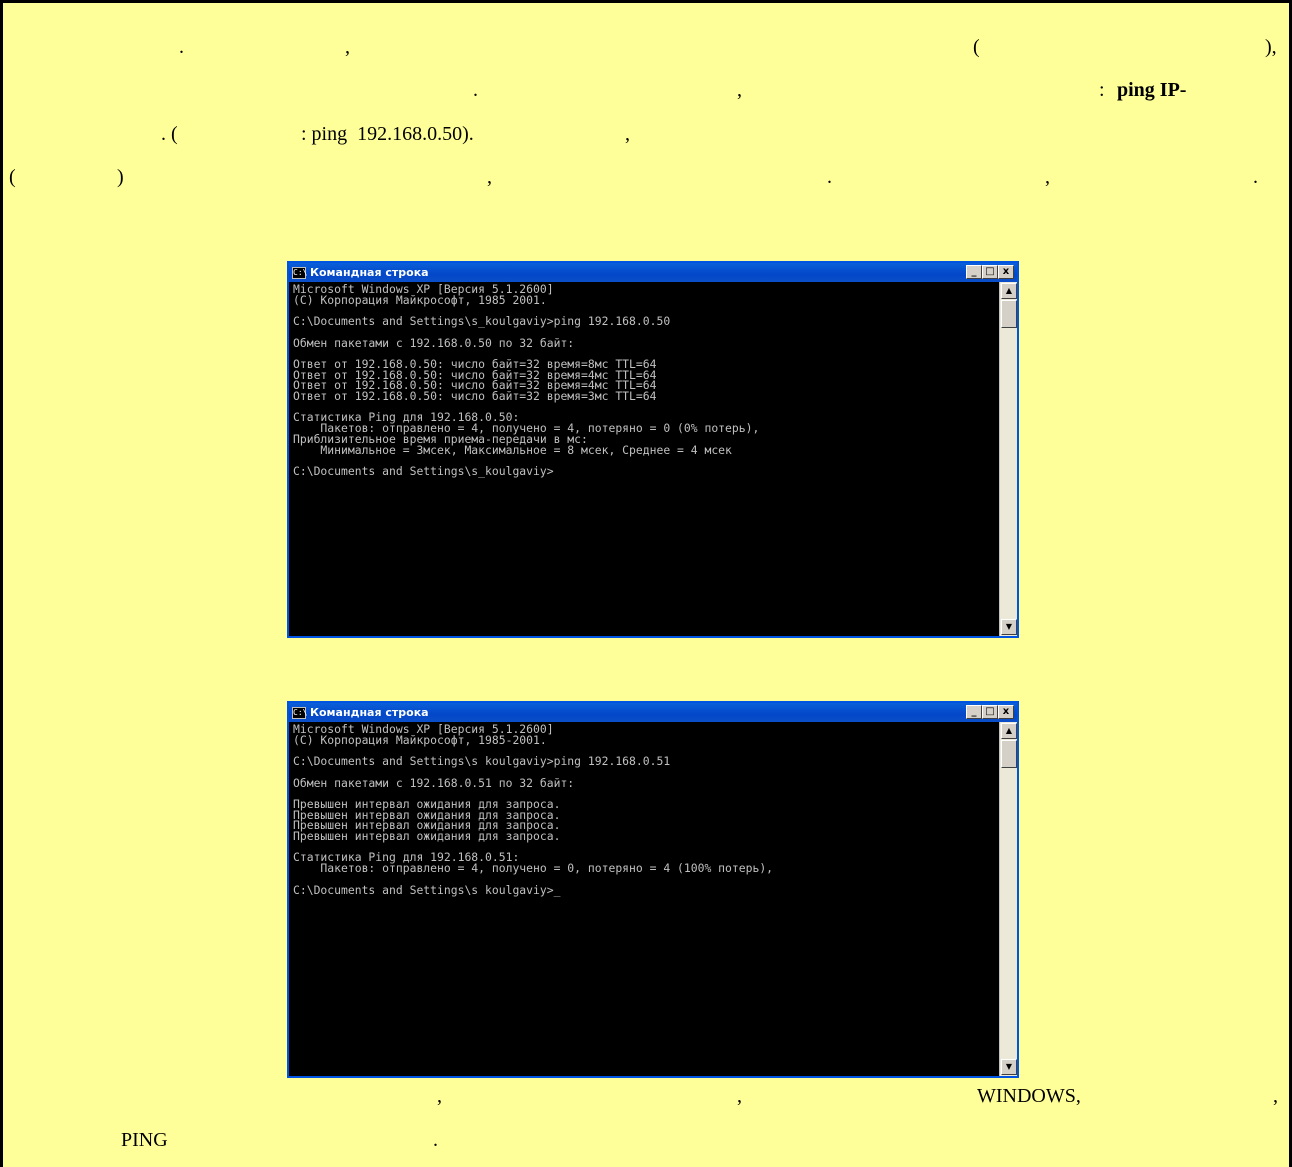 This screenshot has width=1292, height=1167. Describe the element at coordinates (1029, 1096) in the screenshot. I see `text-fragment-windows: WINDOWS,` at that location.